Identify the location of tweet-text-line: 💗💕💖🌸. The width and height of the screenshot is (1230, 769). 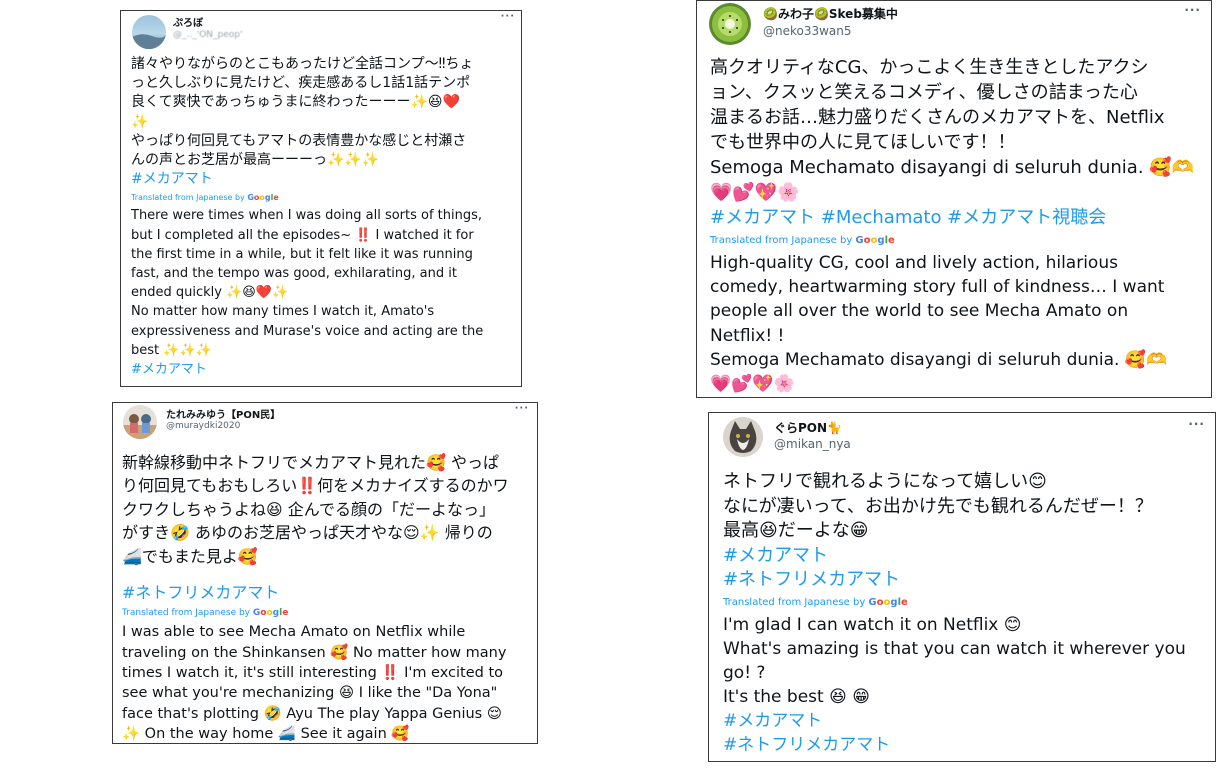
(755, 192).